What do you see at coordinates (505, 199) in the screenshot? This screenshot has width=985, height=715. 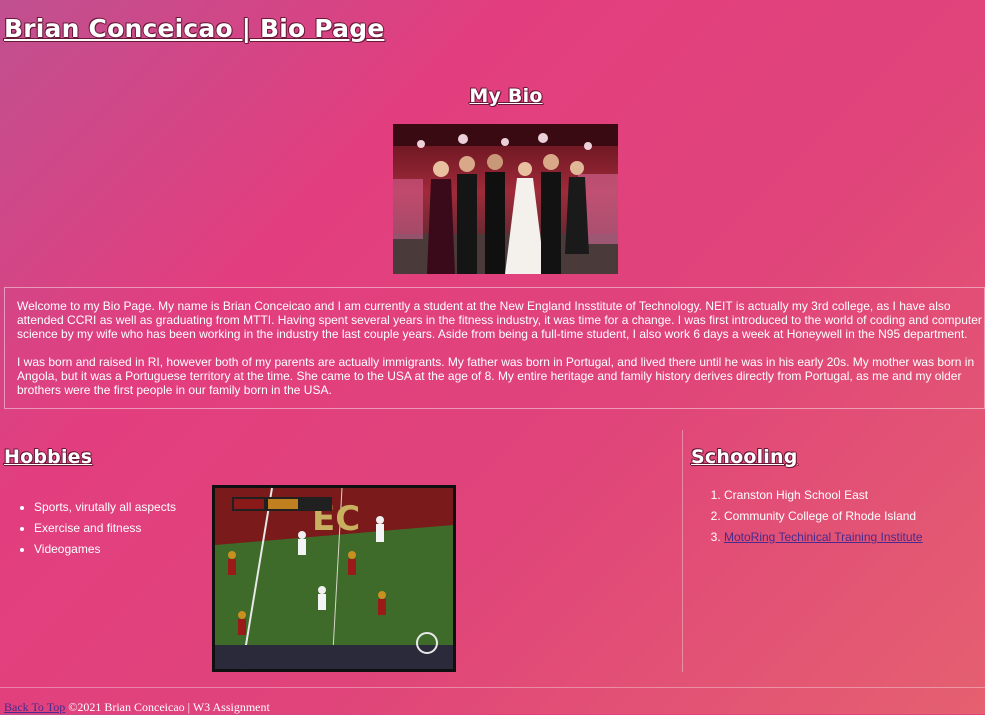 I see `group-wedding-photo` at bounding box center [505, 199].